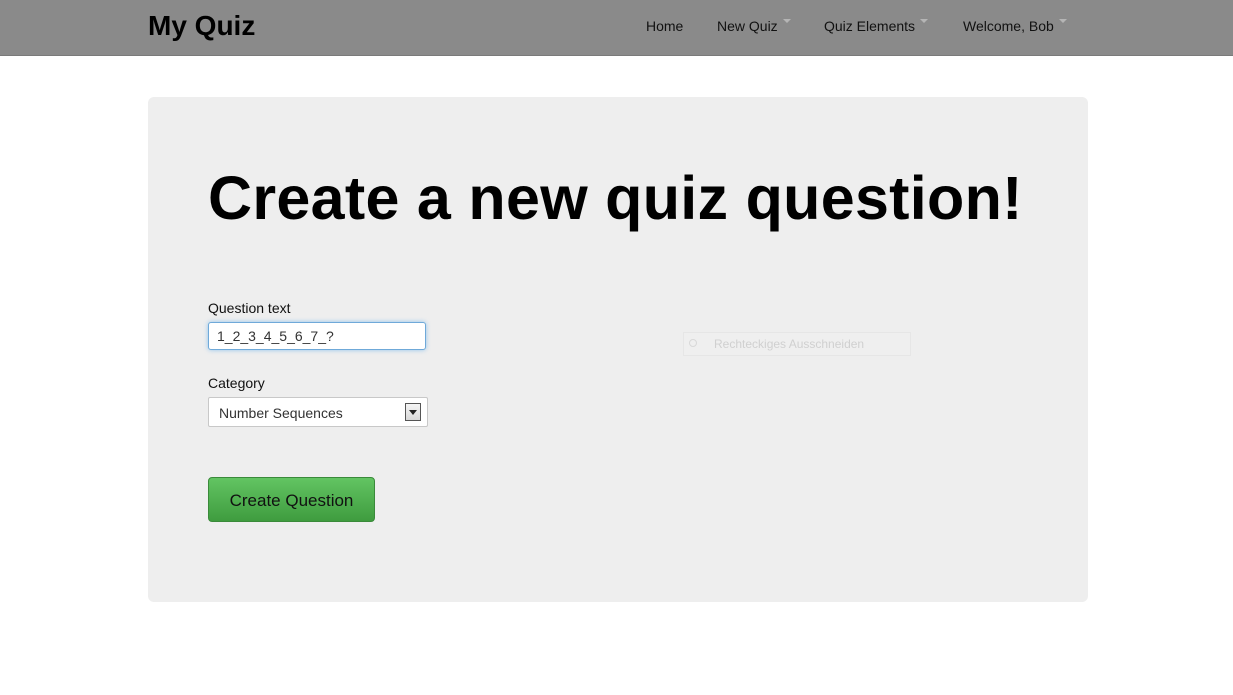 This screenshot has height=695, width=1233. I want to click on category-select: Number Sequences, so click(318, 412).